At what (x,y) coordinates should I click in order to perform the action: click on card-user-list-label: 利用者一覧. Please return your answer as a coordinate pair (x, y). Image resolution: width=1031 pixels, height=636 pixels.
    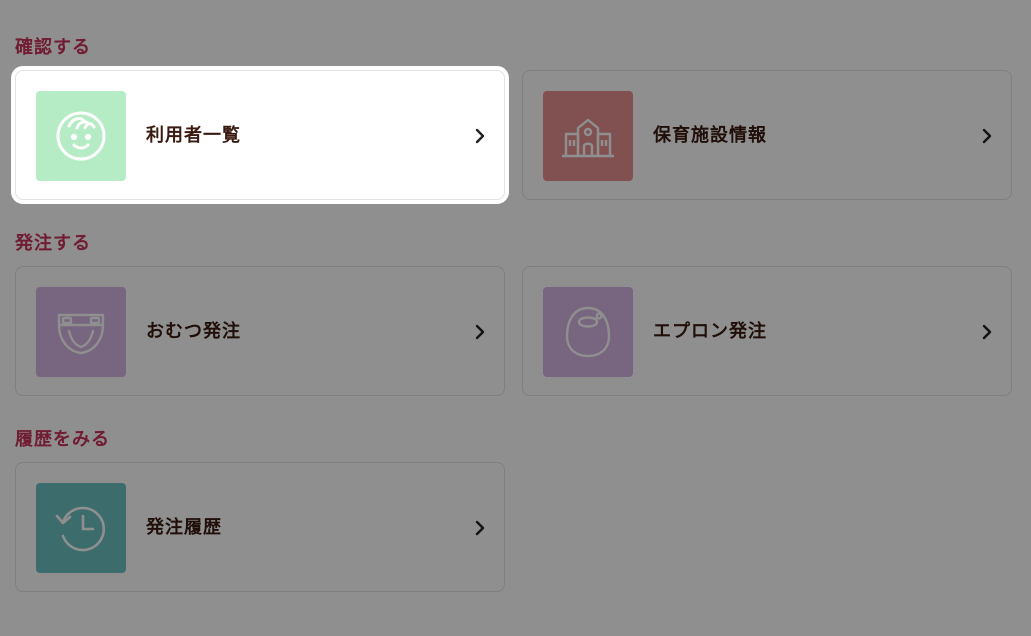
    Looking at the image, I should click on (193, 135).